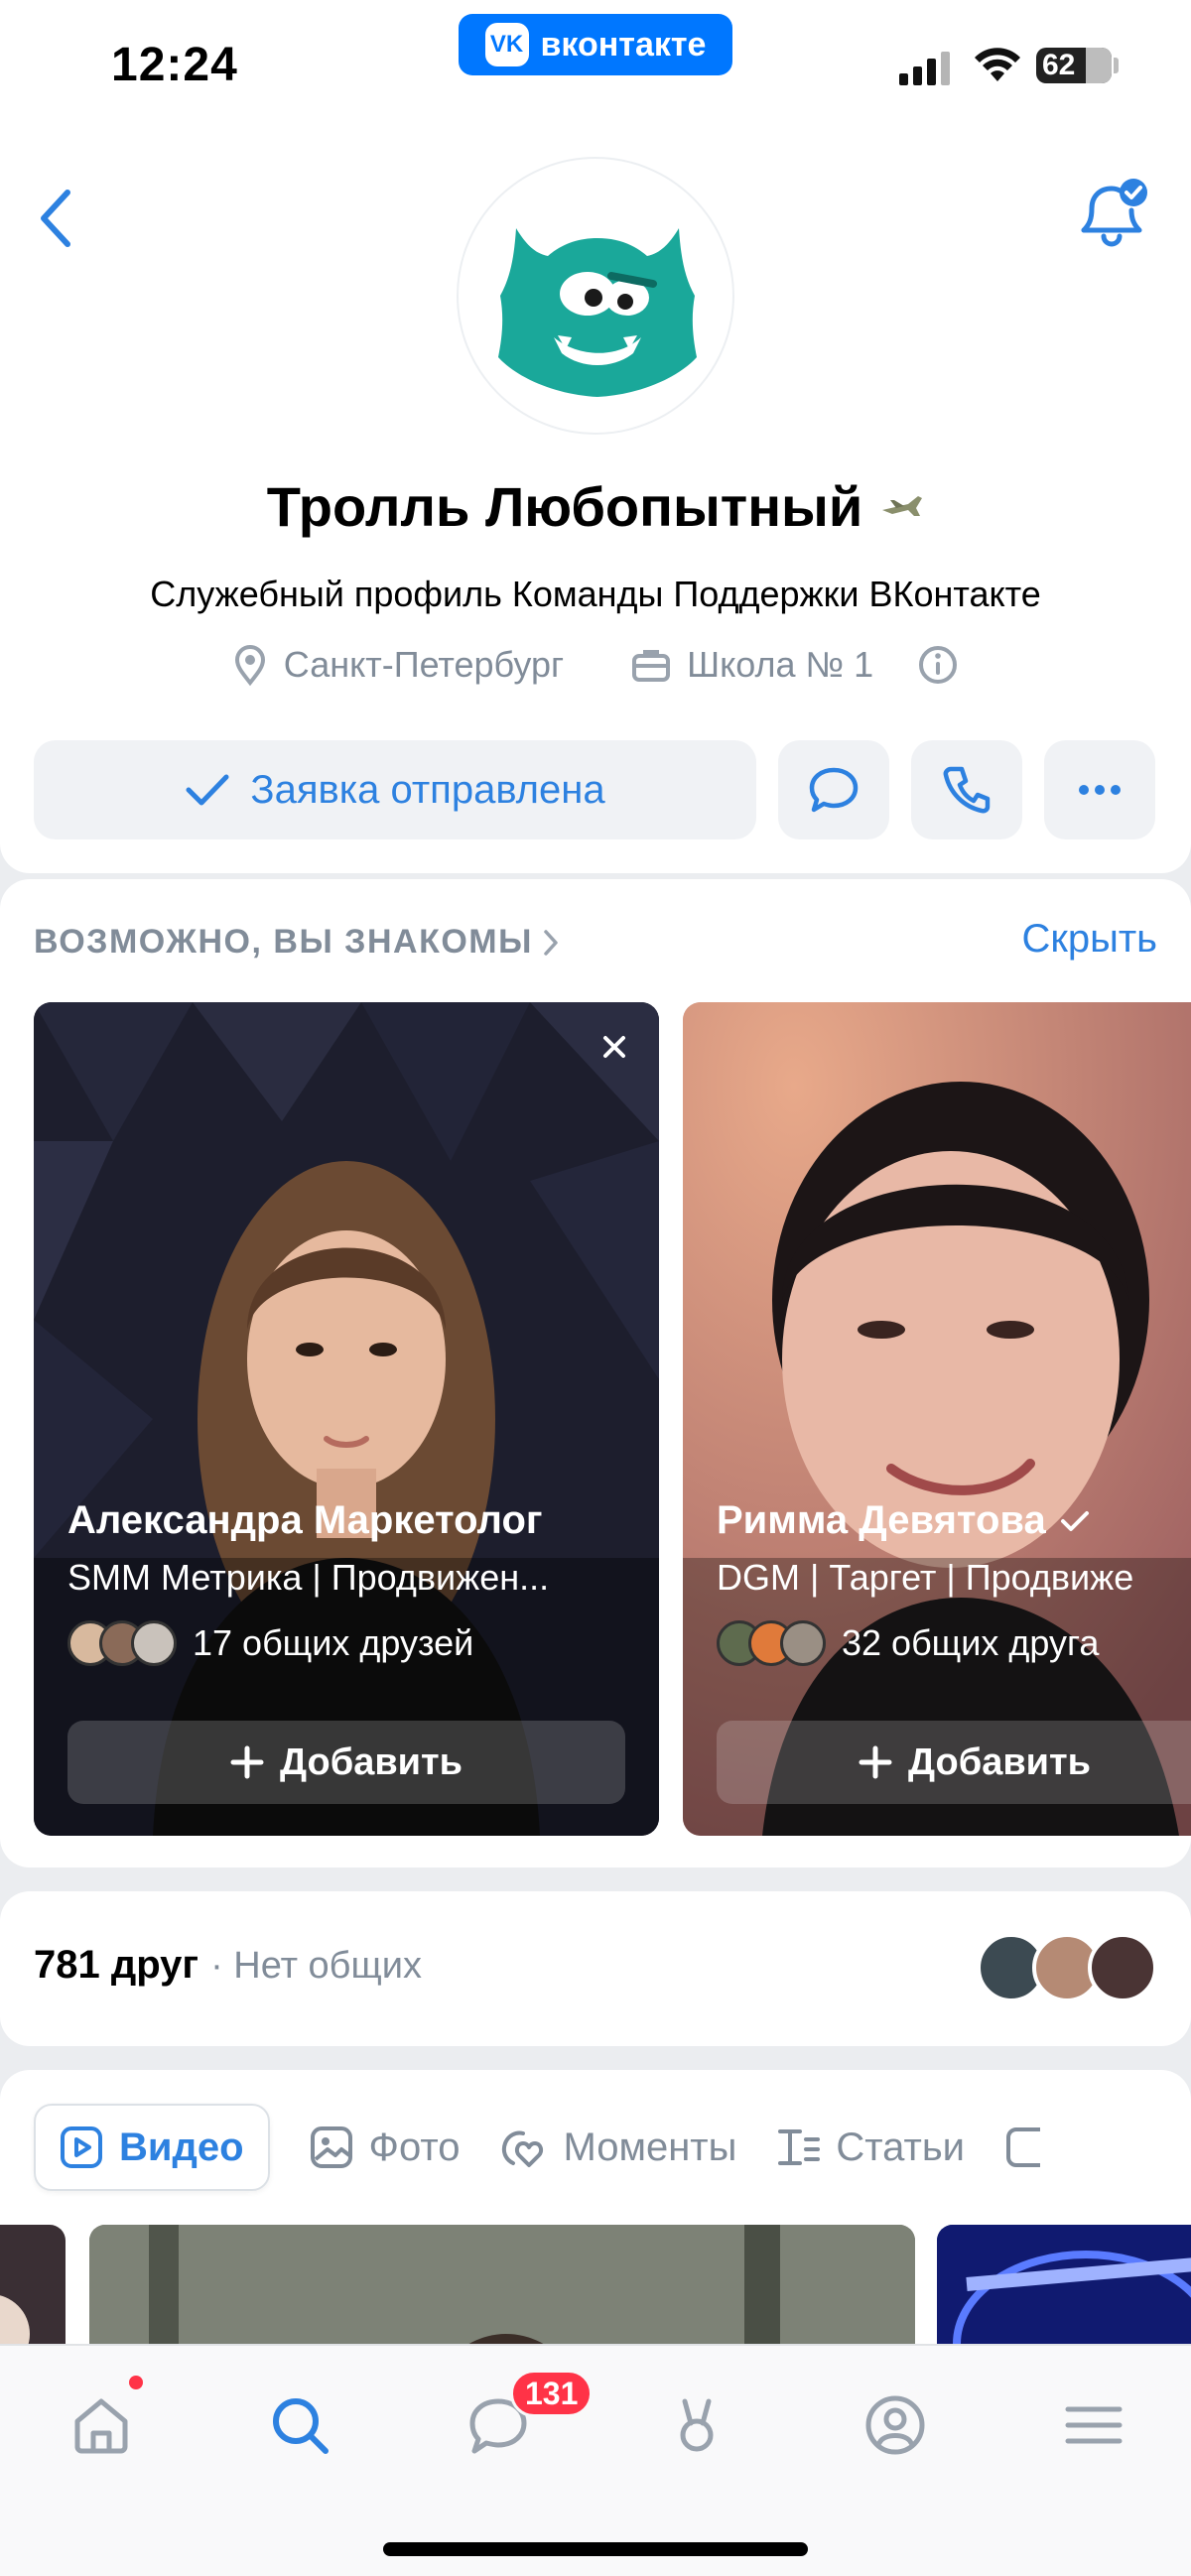  I want to click on tab-articles: Статьи, so click(871, 2148).